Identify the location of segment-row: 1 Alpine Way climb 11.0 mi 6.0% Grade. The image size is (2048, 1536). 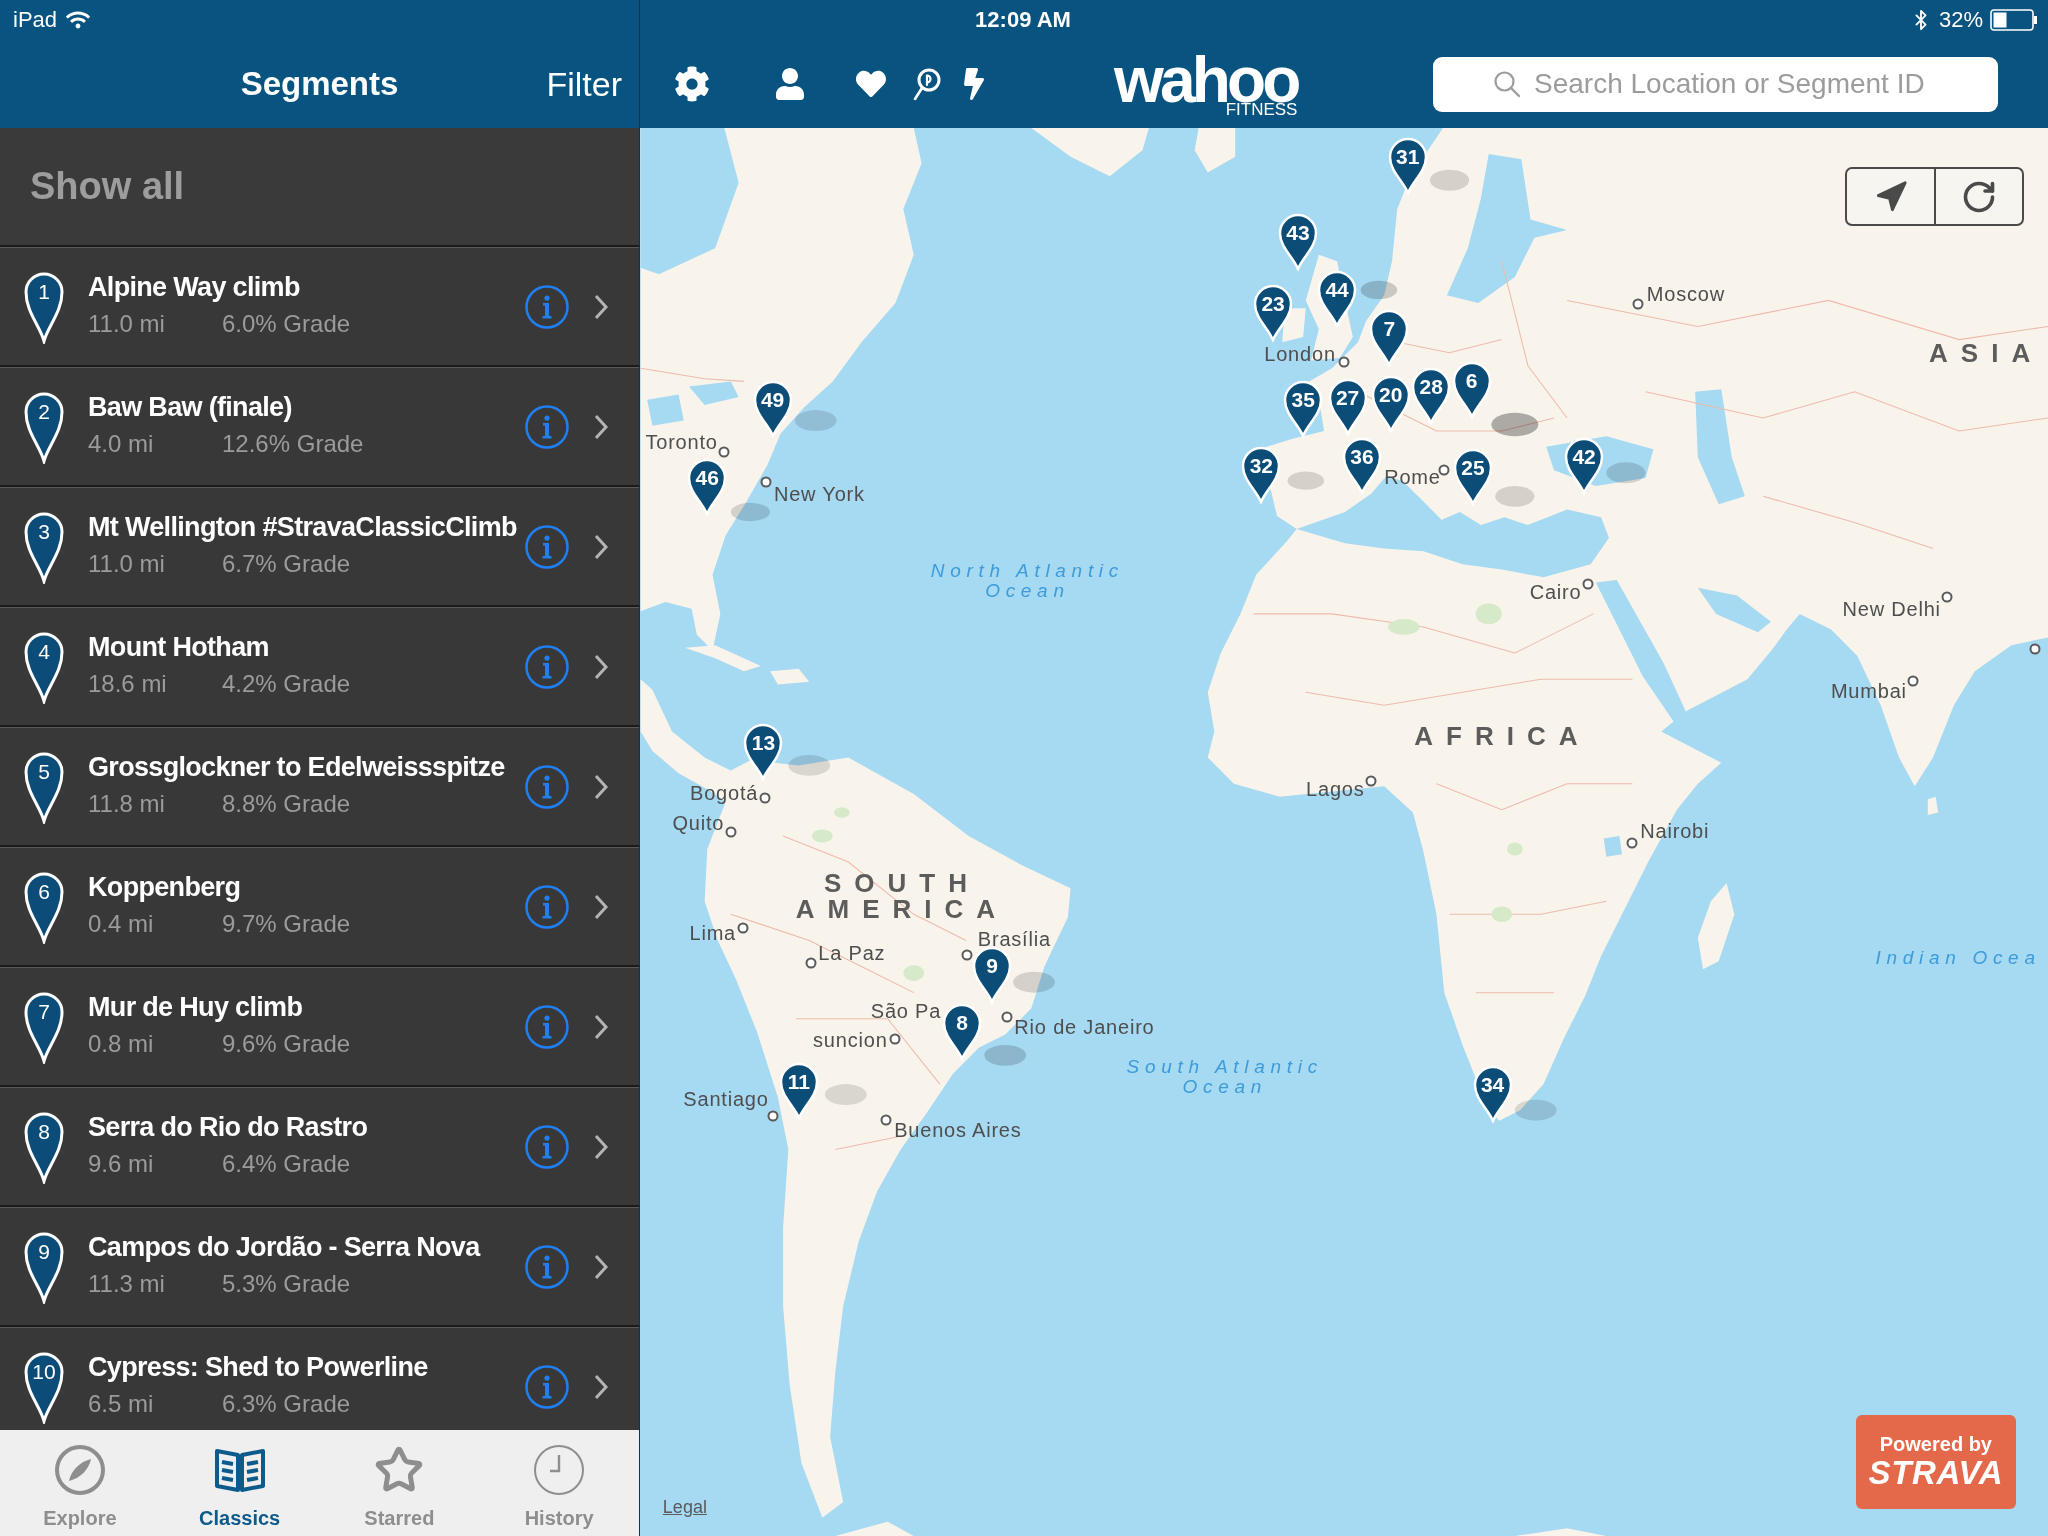
(319, 307).